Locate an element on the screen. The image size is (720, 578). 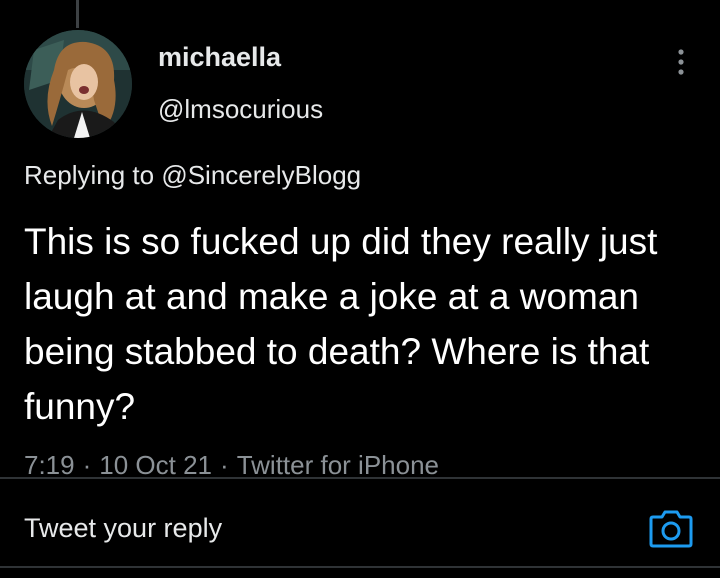
more-options-button is located at coordinates (681, 62).